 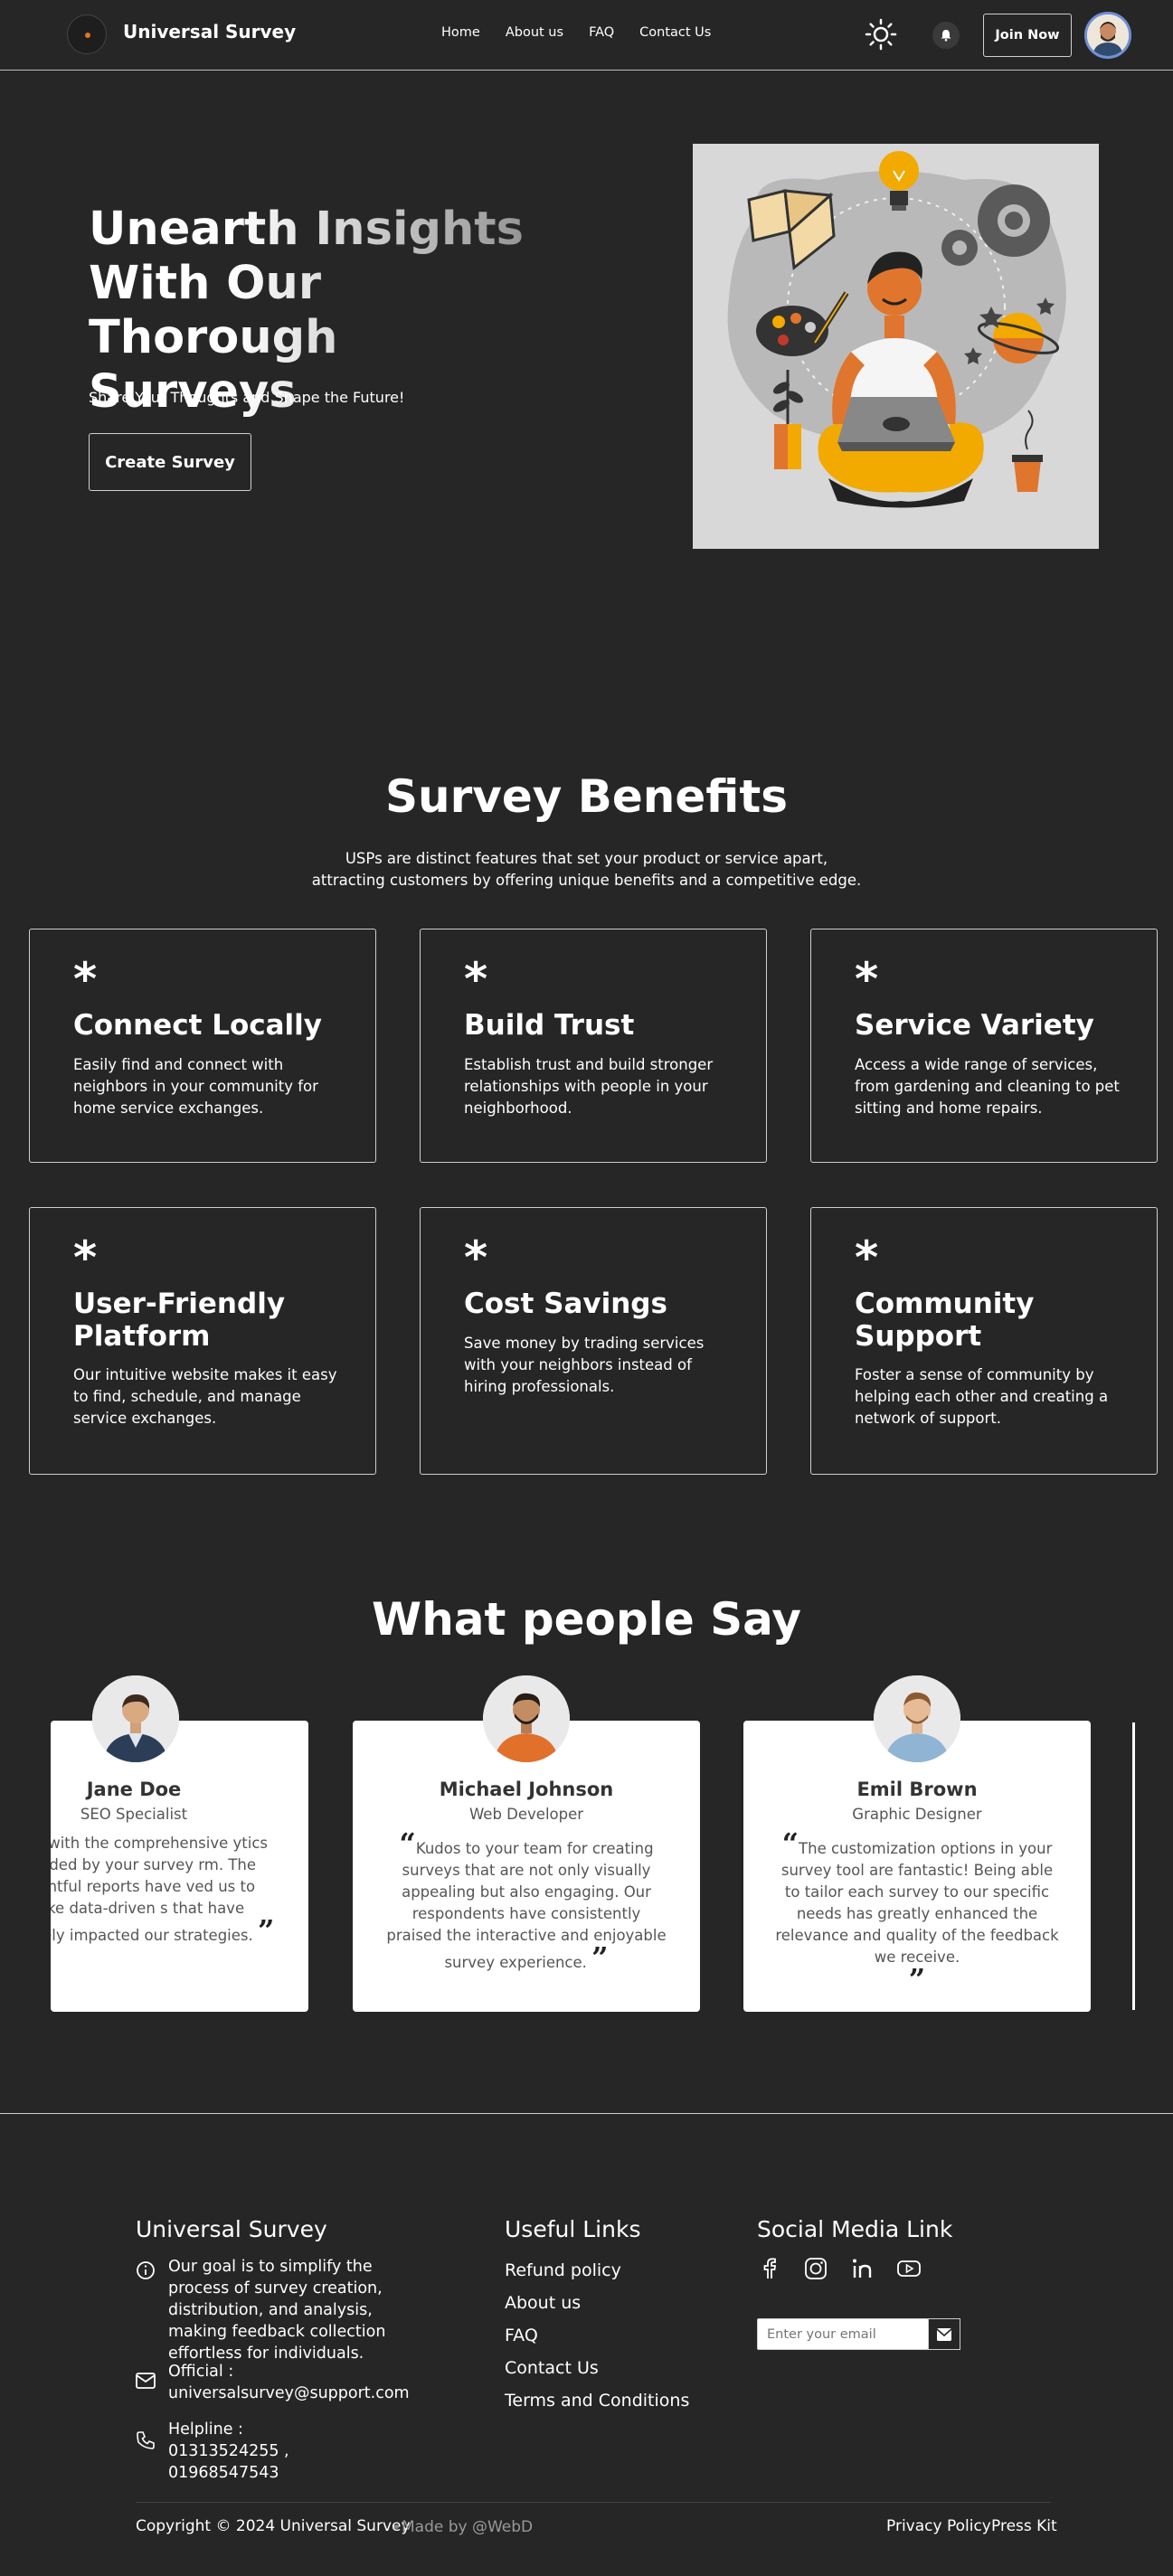 What do you see at coordinates (526, 1814) in the screenshot?
I see `testimonial-role: Web Developer` at bounding box center [526, 1814].